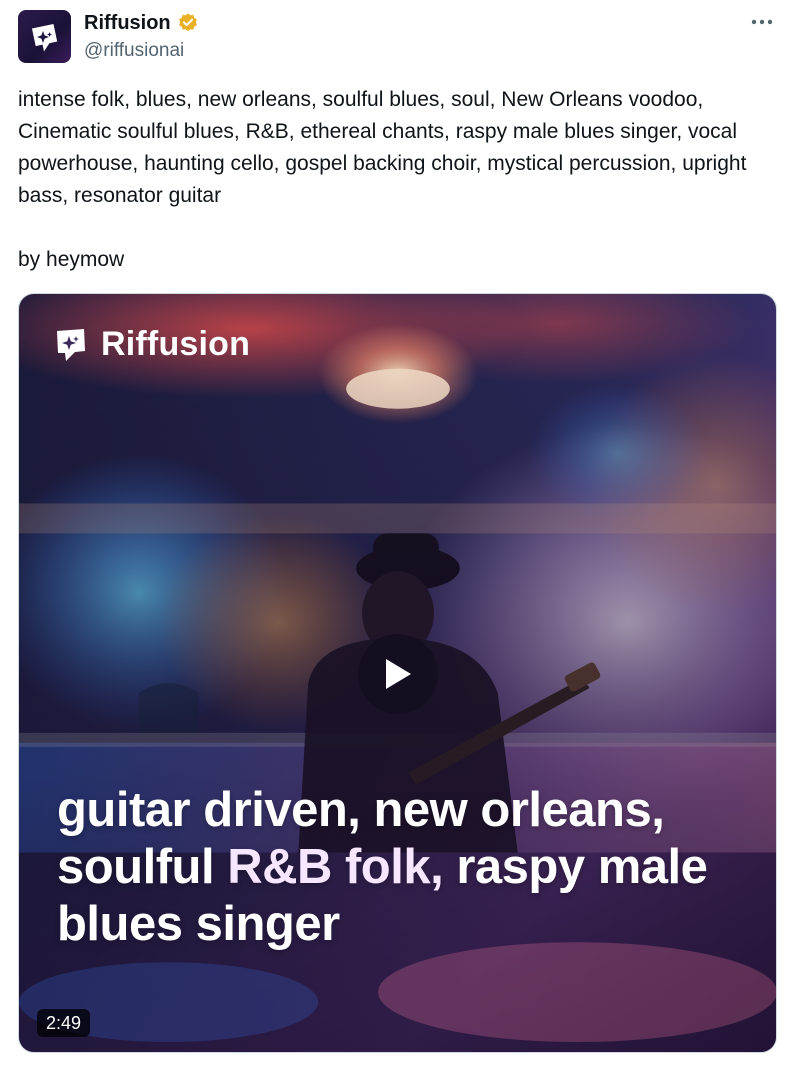  I want to click on play-button, so click(398, 674).